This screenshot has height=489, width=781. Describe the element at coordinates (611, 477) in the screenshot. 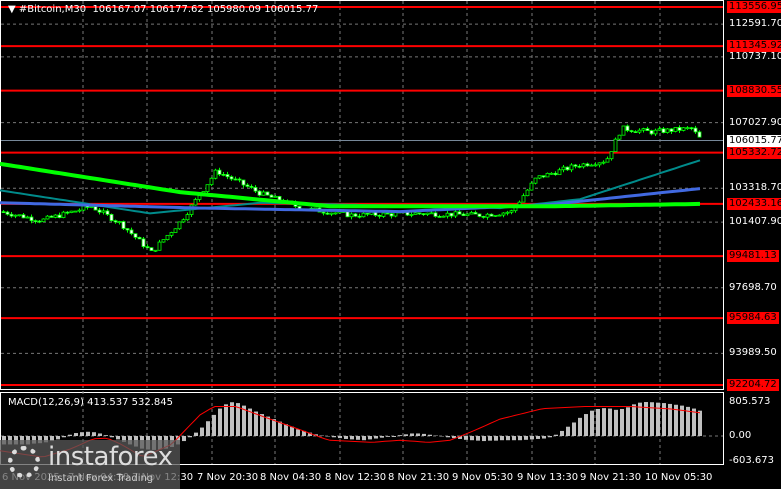

I see `time-axis-label: 9 Nov 21:30` at that location.